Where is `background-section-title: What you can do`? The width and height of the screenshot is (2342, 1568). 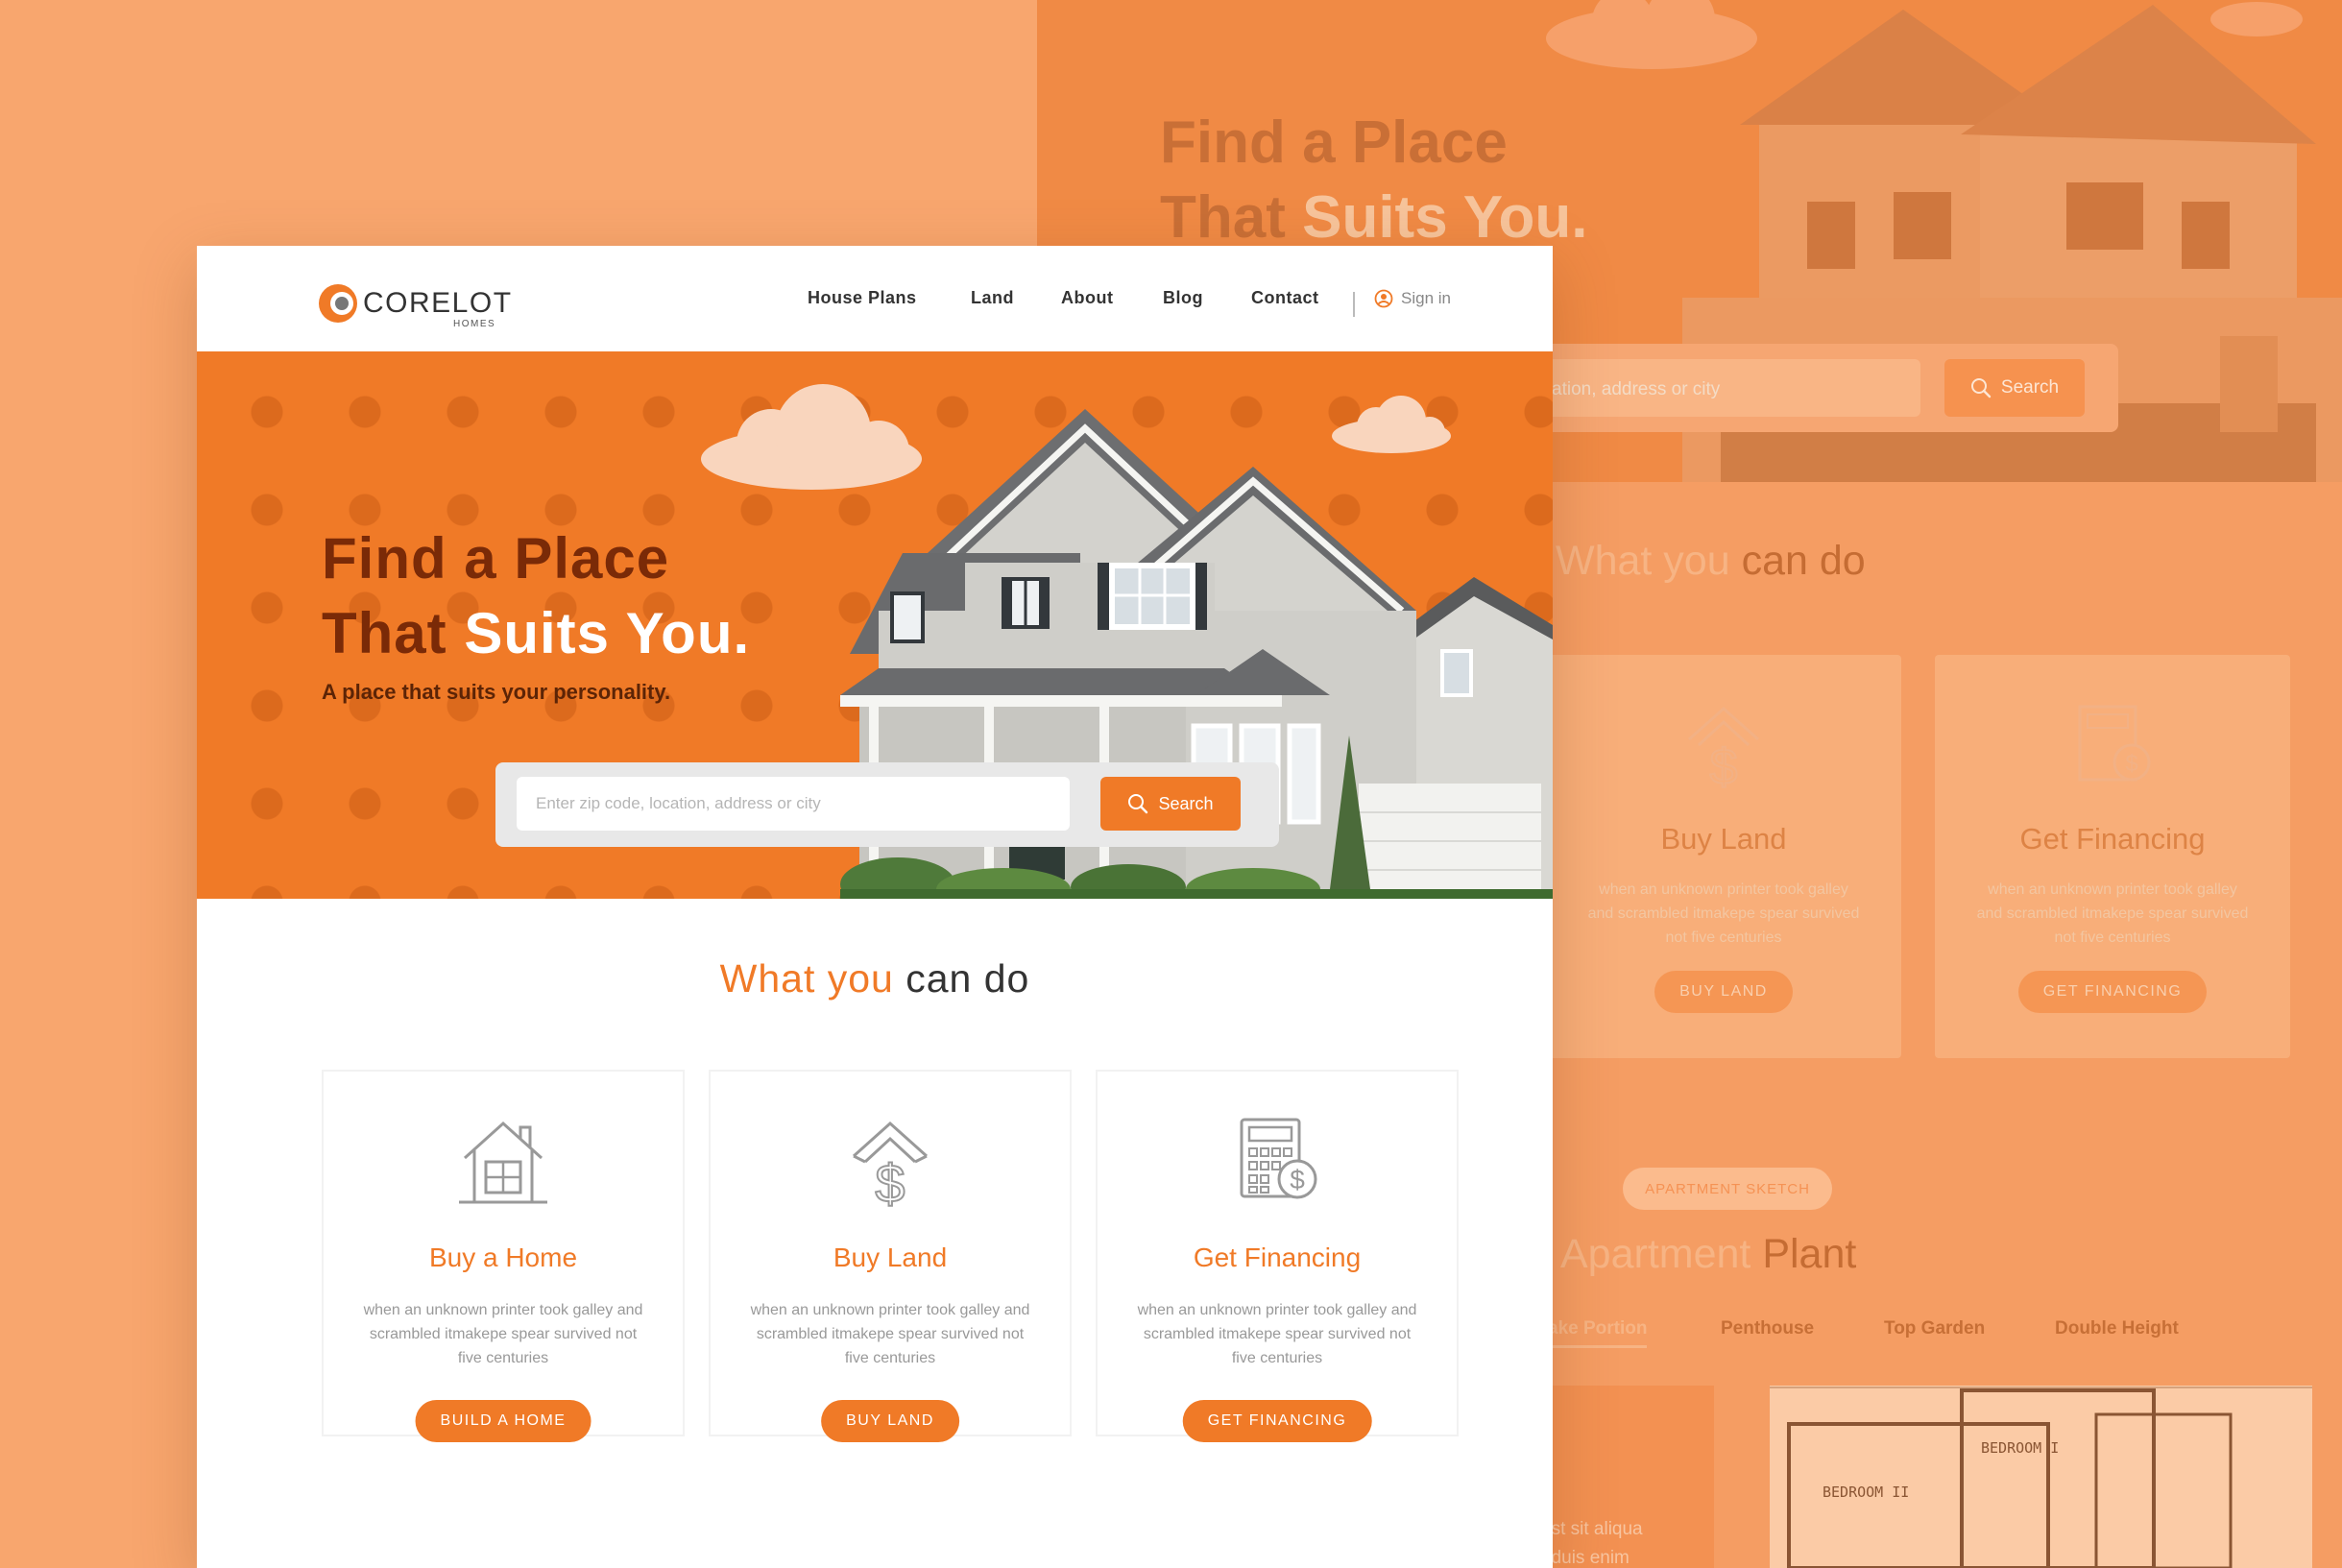
background-section-title: What you can do is located at coordinates (1711, 561).